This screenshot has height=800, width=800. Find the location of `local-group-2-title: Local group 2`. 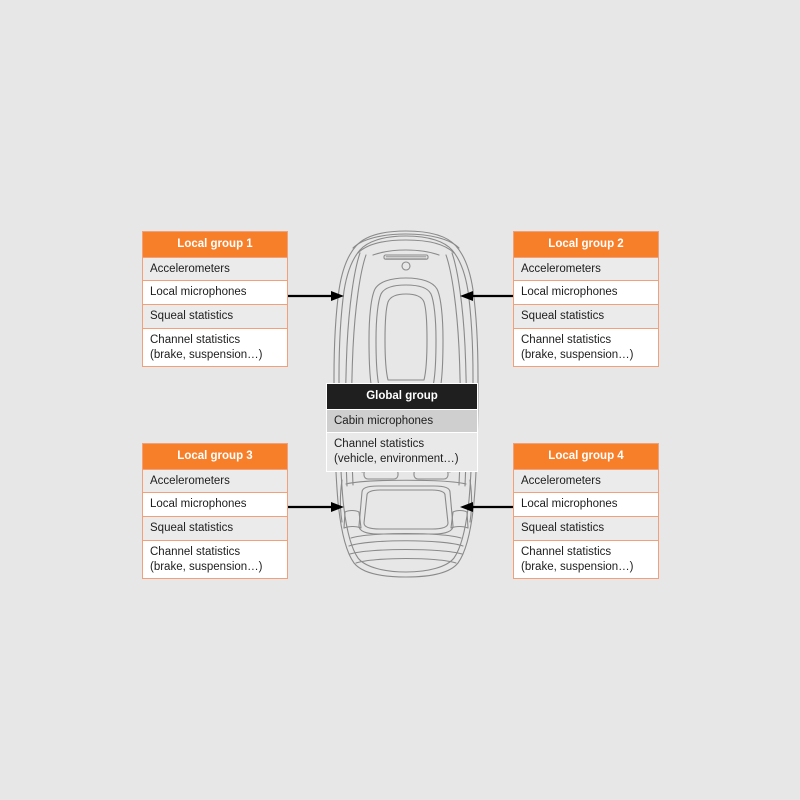

local-group-2-title: Local group 2 is located at coordinates (586, 244).